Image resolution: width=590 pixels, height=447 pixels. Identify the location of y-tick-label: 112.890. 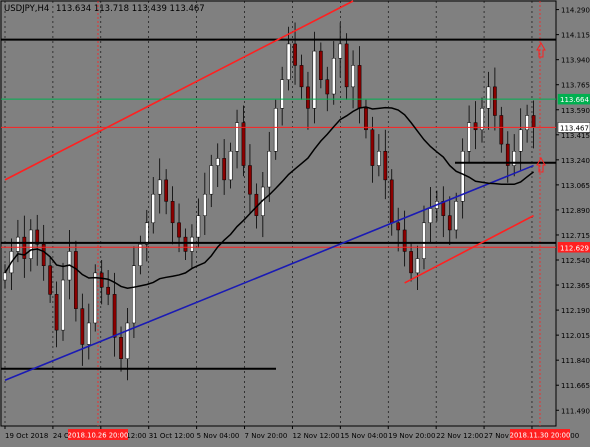
(575, 211).